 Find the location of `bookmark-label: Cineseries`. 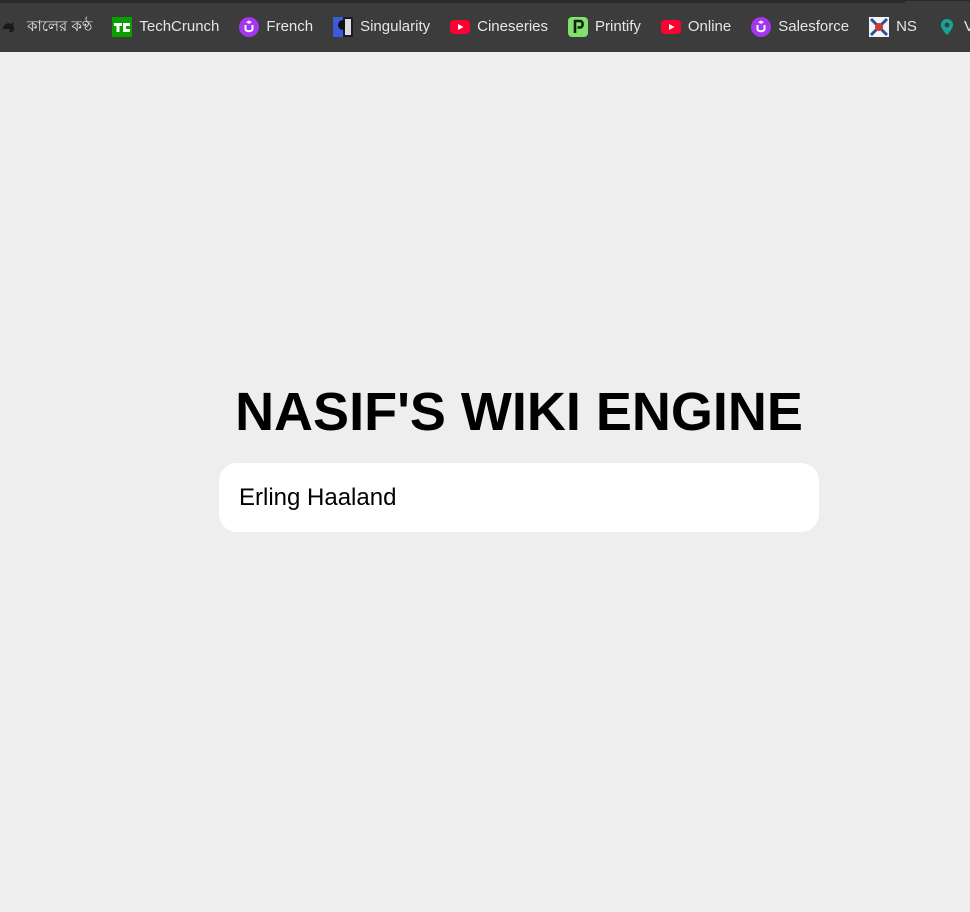

bookmark-label: Cineseries is located at coordinates (513, 26).